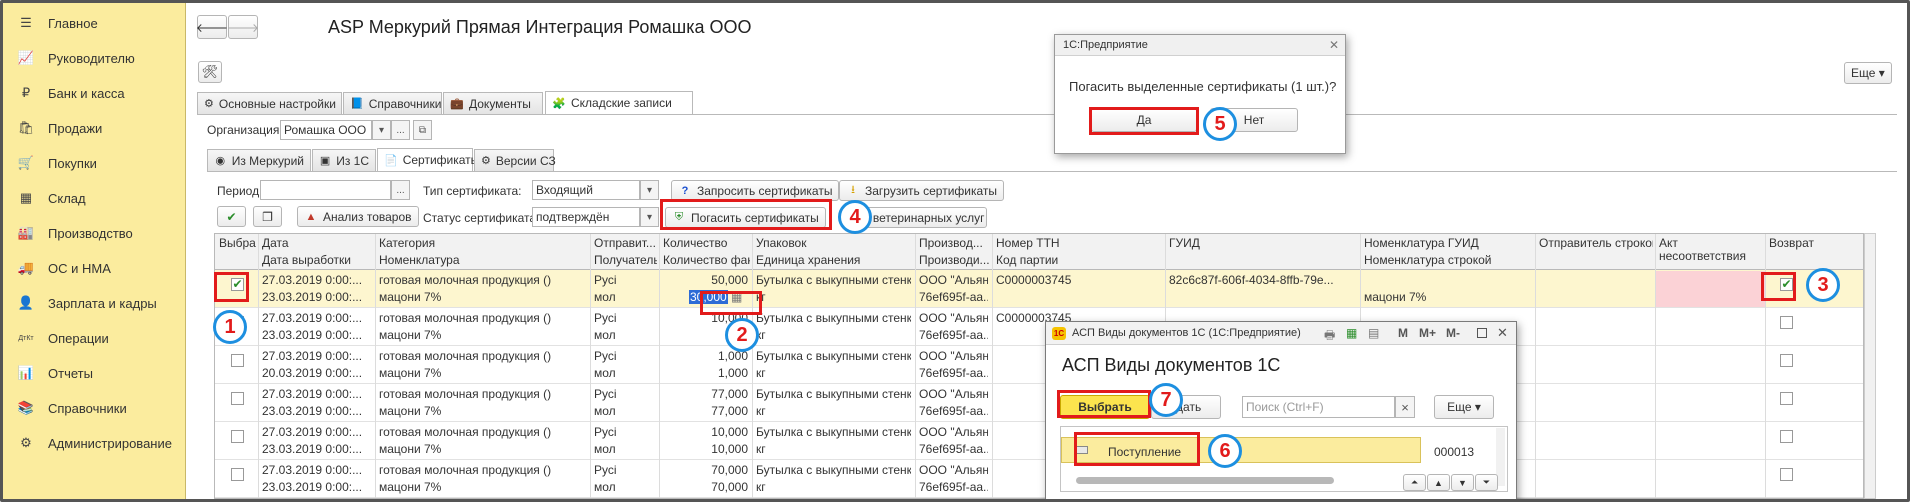 The width and height of the screenshot is (1910, 502). Describe the element at coordinates (1079, 243) in the screenshot. I see `col-header-8: Номер ТТН` at that location.